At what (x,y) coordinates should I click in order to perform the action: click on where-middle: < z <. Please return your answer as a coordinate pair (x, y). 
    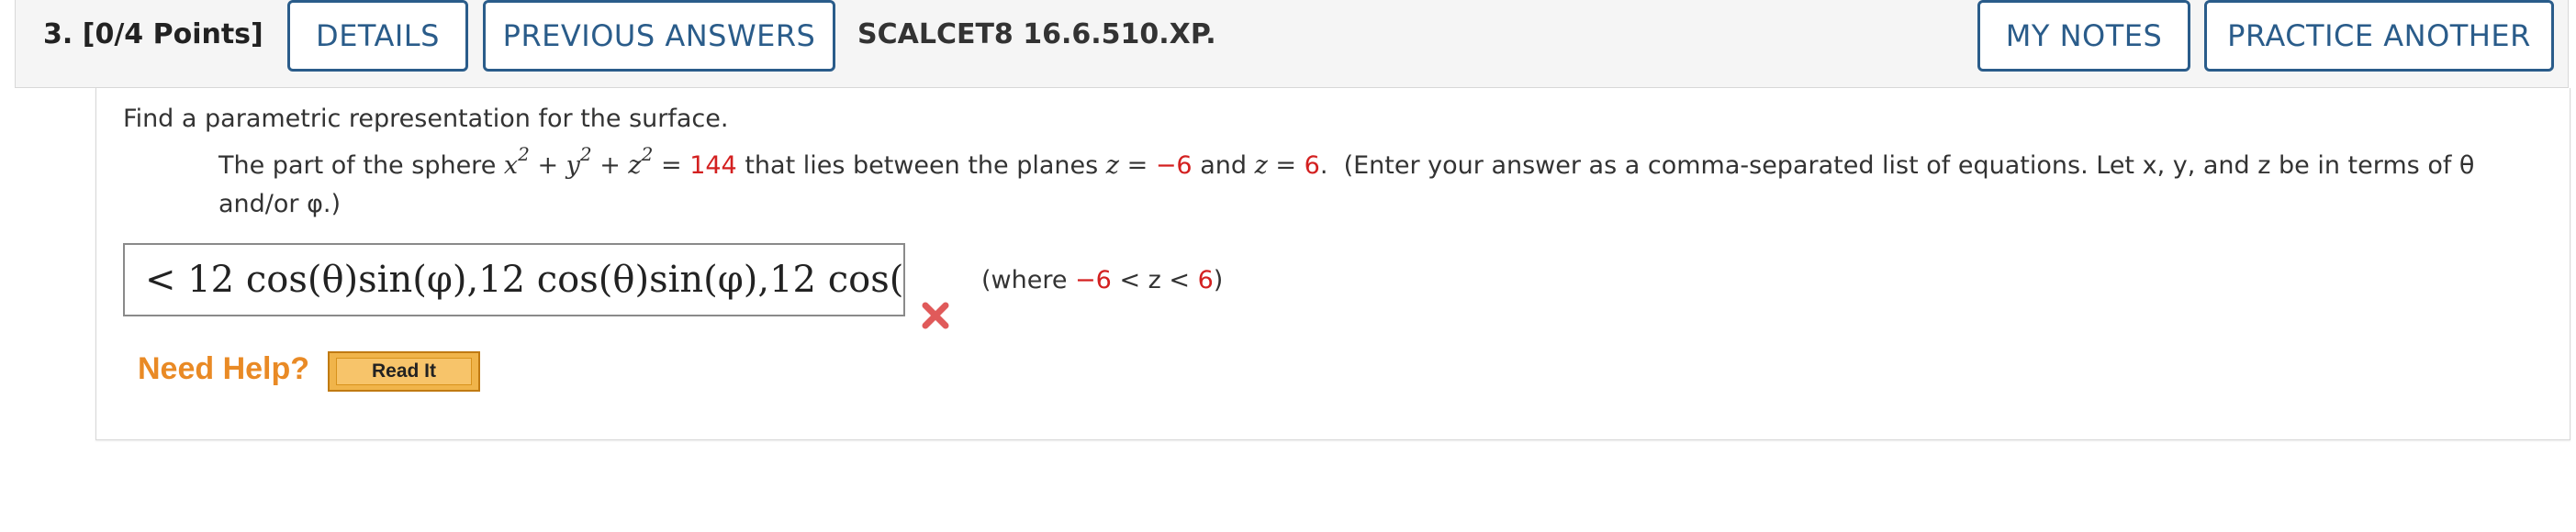
    Looking at the image, I should click on (1154, 280).